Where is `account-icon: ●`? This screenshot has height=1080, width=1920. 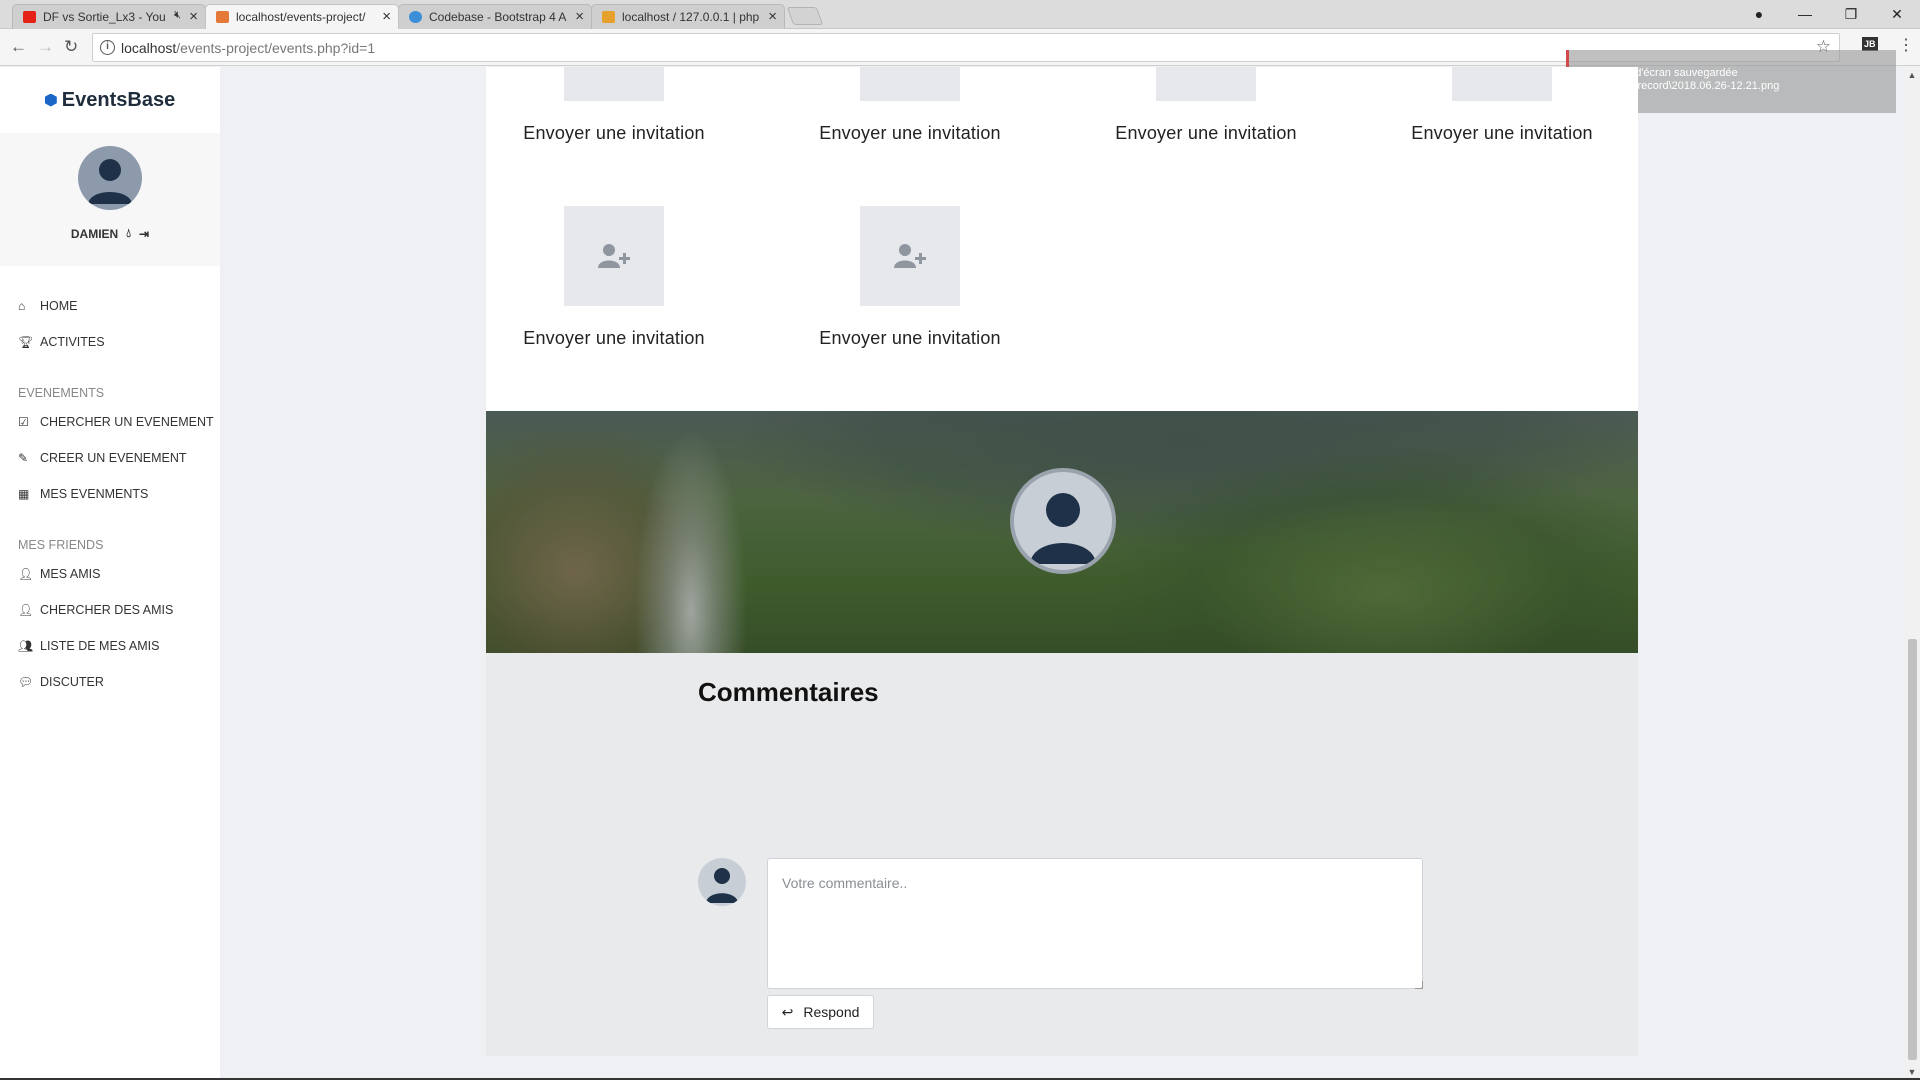
account-icon: ● is located at coordinates (1759, 14).